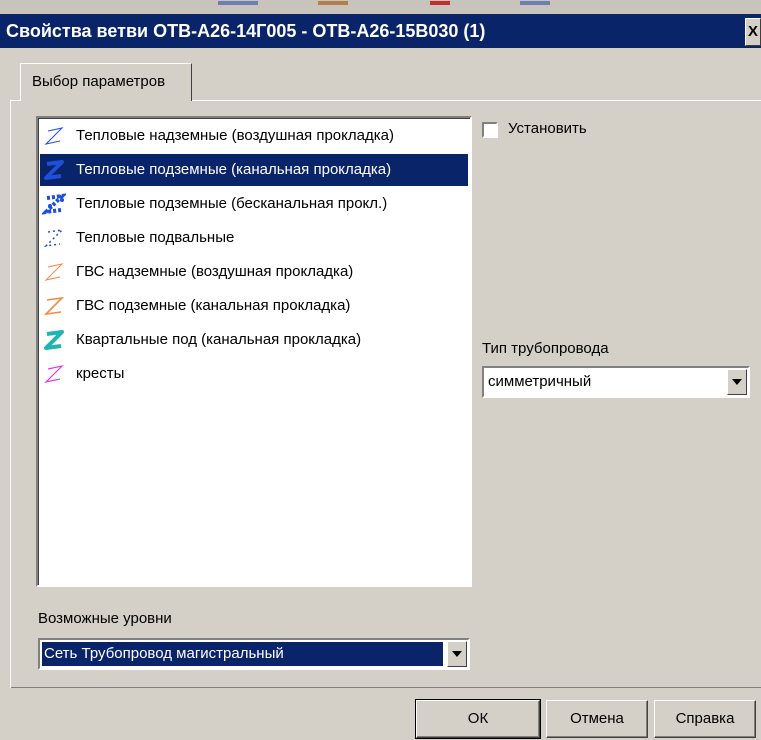 The height and width of the screenshot is (740, 761). Describe the element at coordinates (705, 719) in the screenshot. I see `help-button: Справка` at that location.